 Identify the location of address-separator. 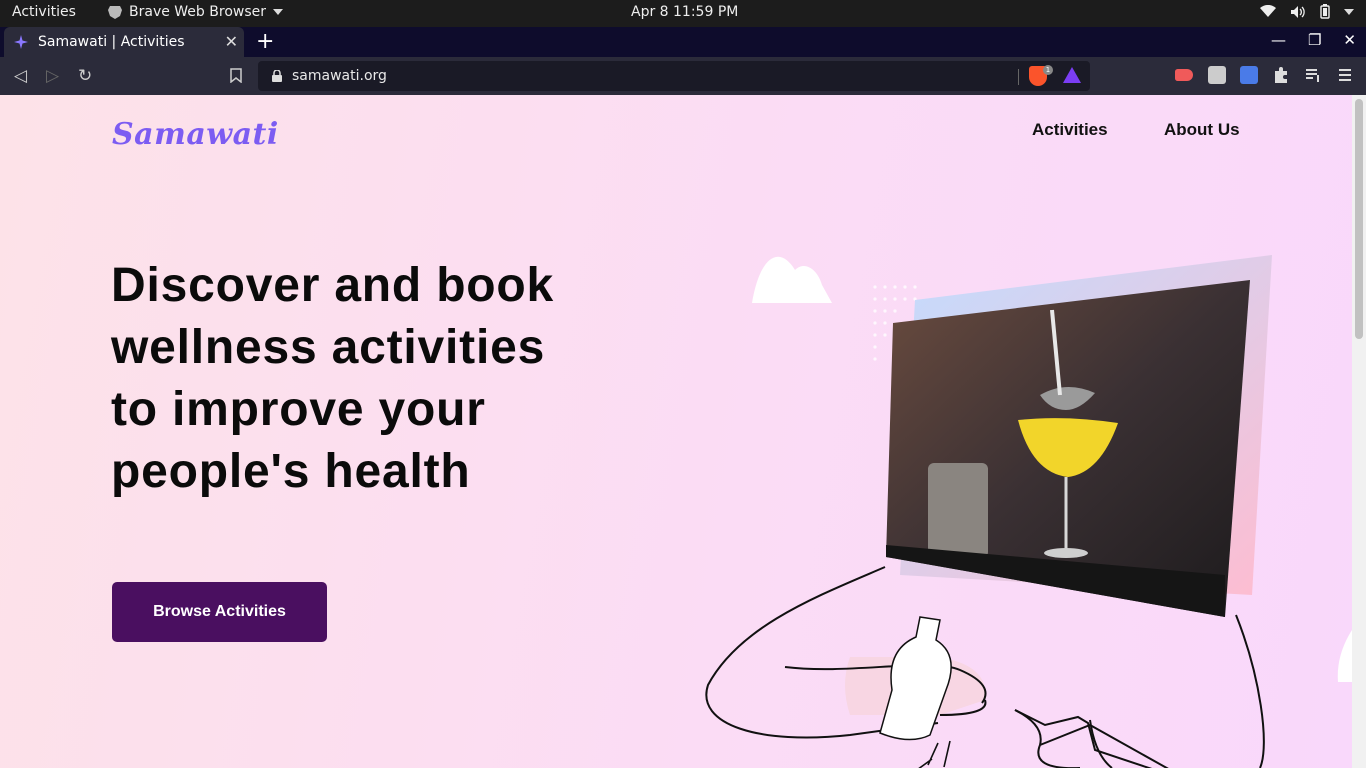
(1018, 77).